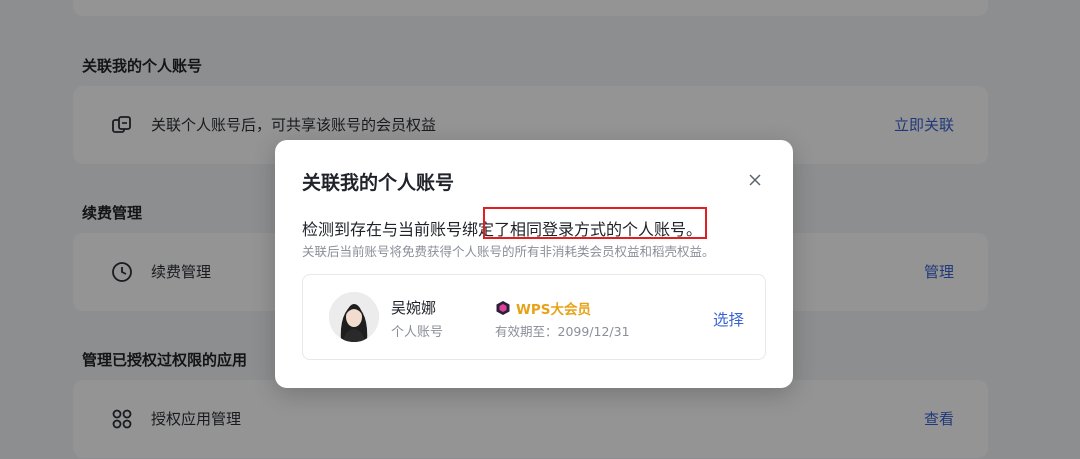 Image resolution: width=1080 pixels, height=459 pixels. Describe the element at coordinates (755, 180) in the screenshot. I see `close-icon` at that location.